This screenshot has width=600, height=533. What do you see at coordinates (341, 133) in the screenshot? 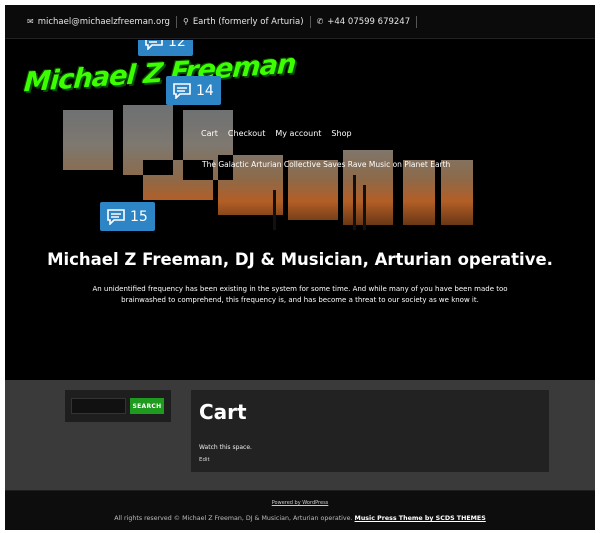
I see `nav-item-shop: Shop` at bounding box center [341, 133].